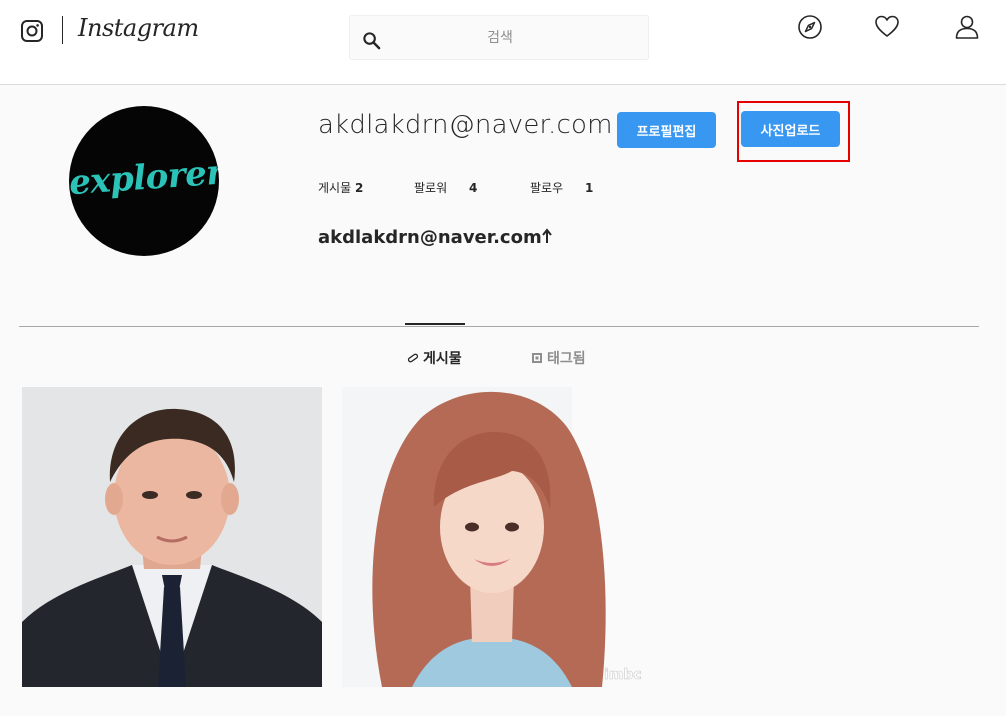 This screenshot has width=1006, height=716. What do you see at coordinates (887, 27) in the screenshot?
I see `heart-icon` at bounding box center [887, 27].